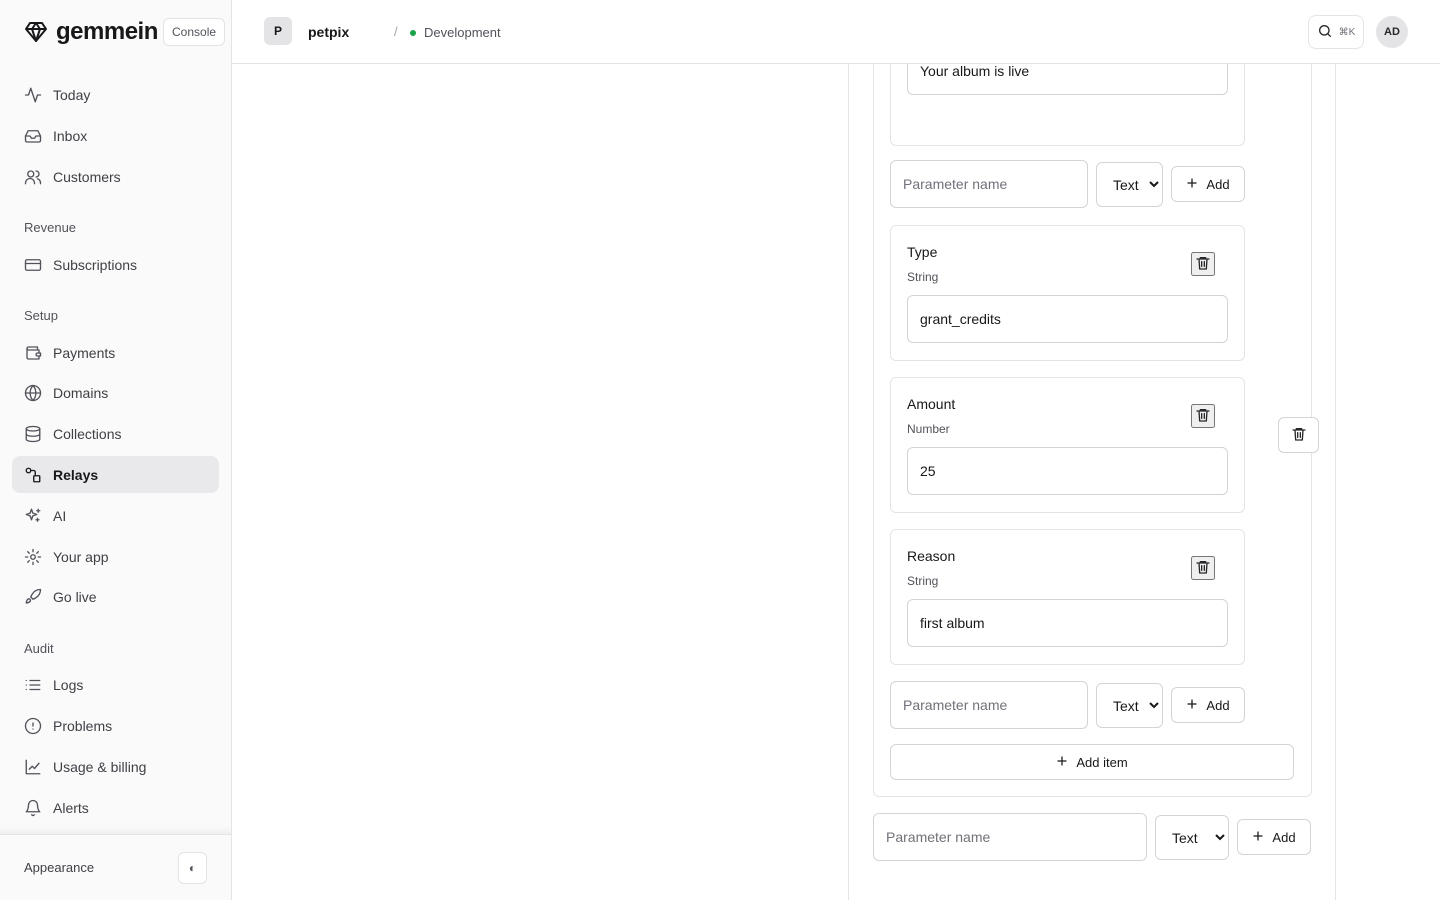  Describe the element at coordinates (39, 648) in the screenshot. I see `section-label-audit: Audit` at that location.